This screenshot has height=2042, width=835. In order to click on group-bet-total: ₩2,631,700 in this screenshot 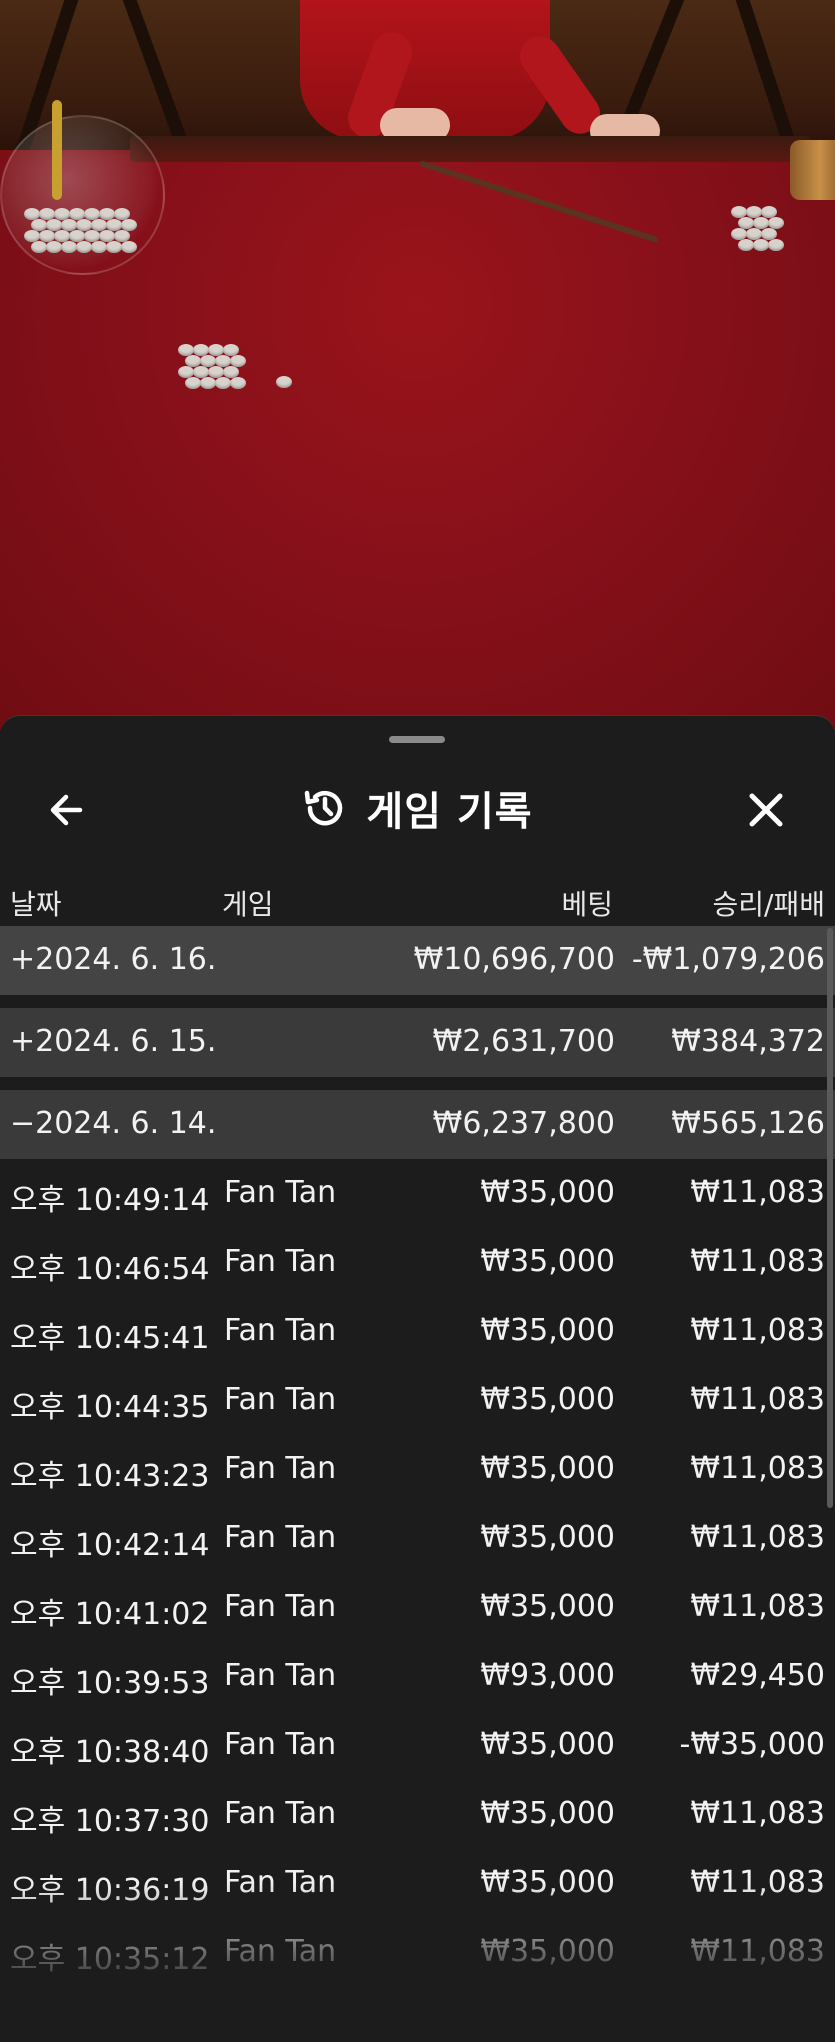, I will do `click(523, 1041)`.